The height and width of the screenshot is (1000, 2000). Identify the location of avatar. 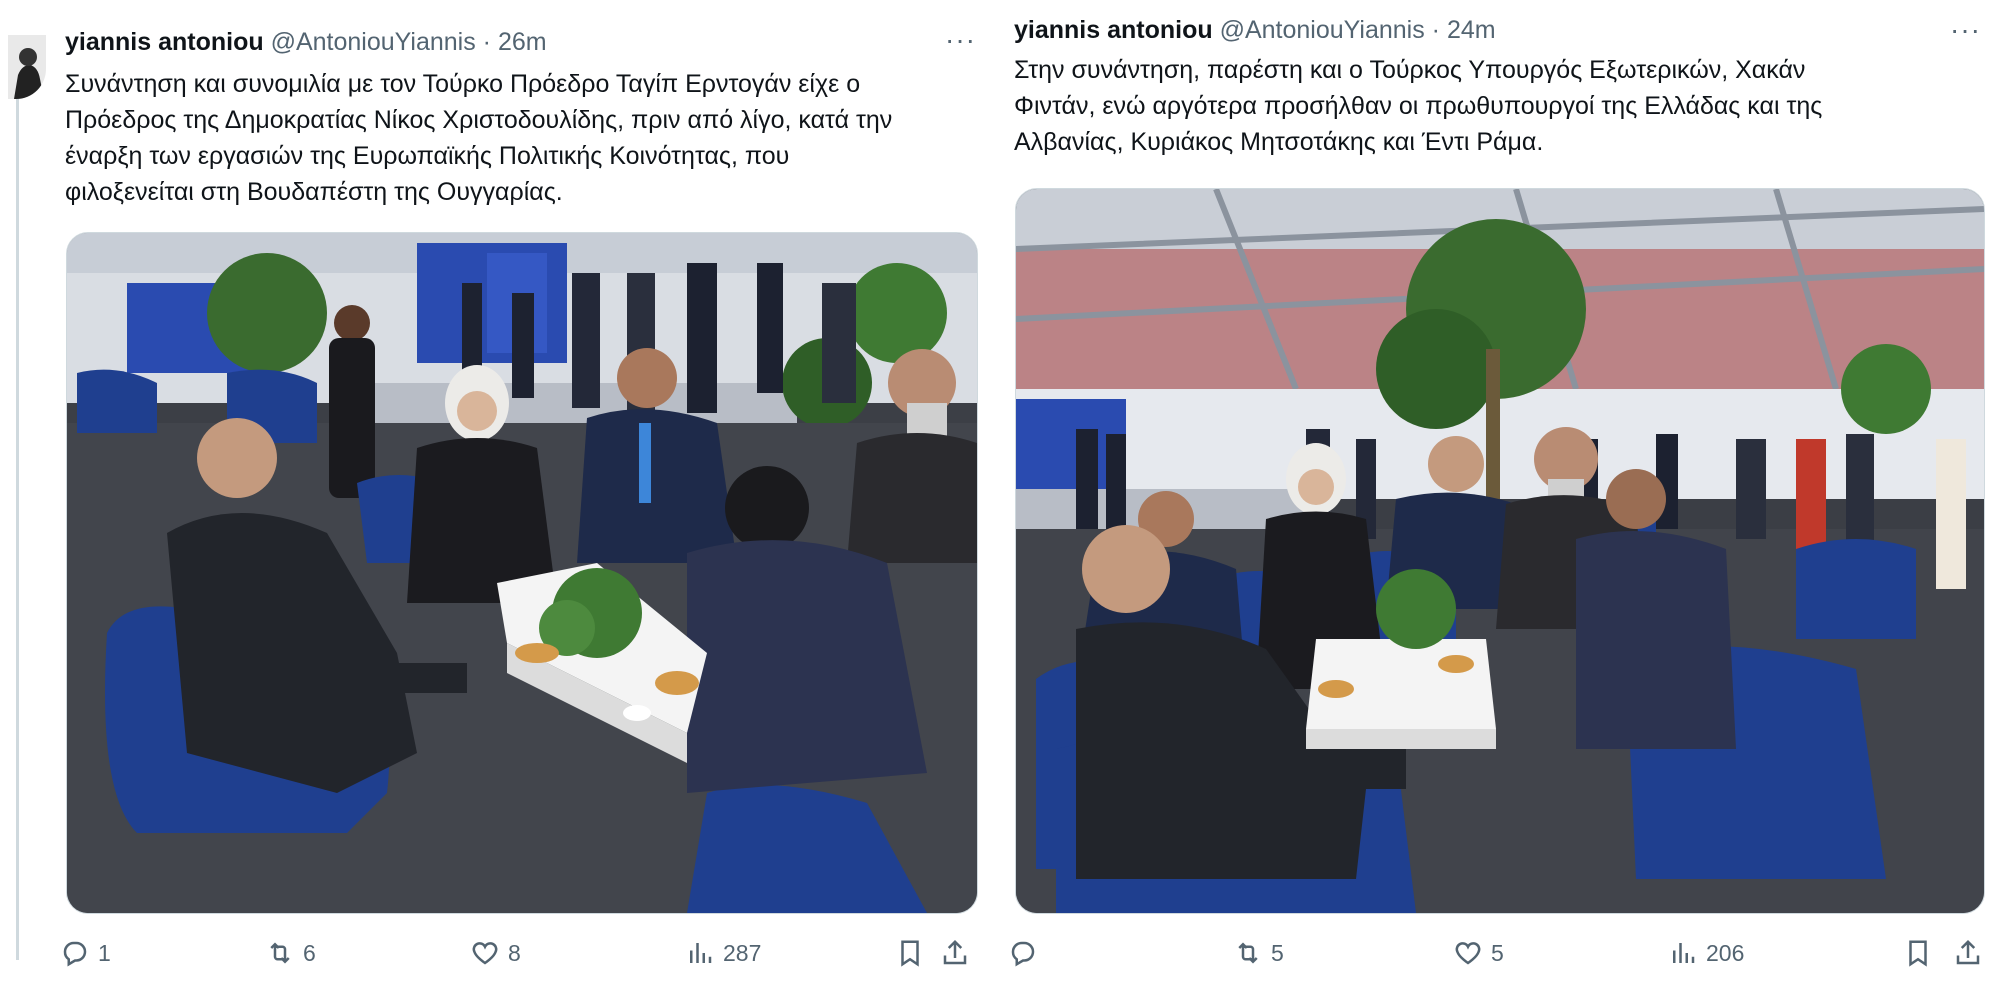
(27, 67).